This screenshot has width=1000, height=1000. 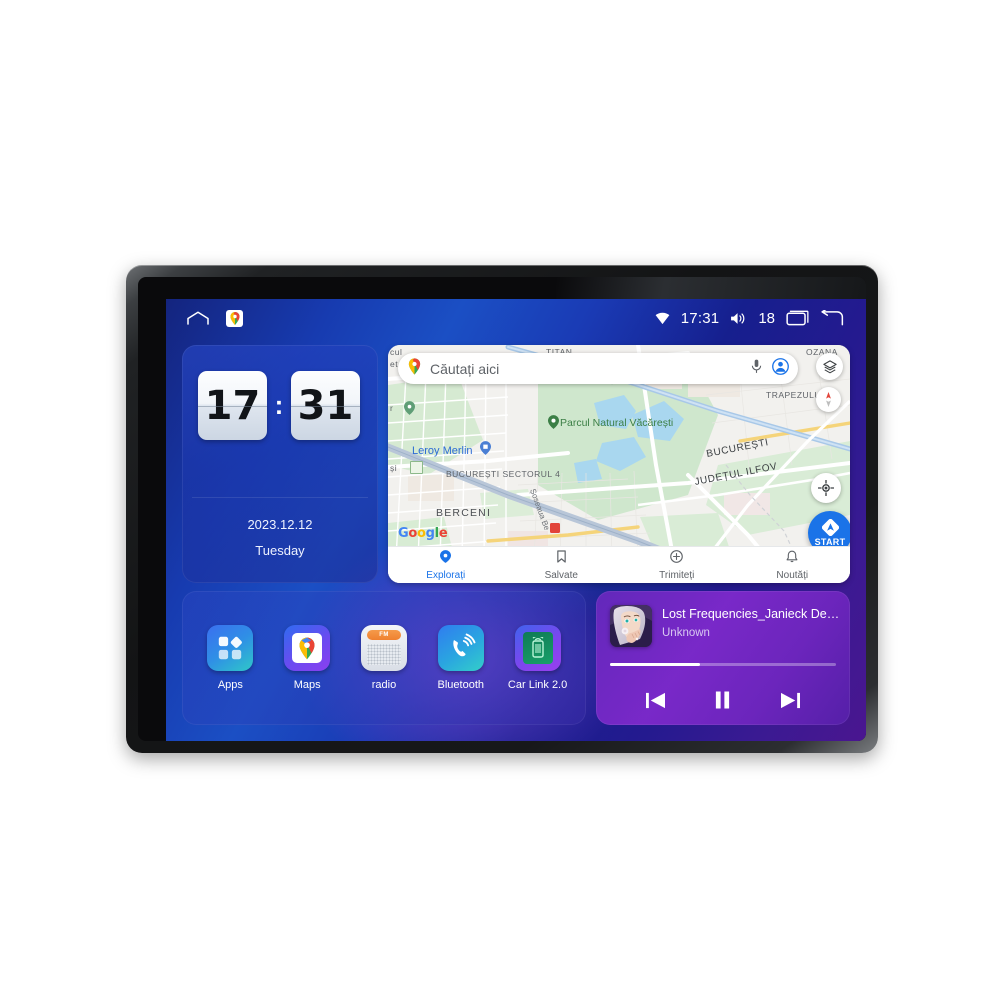 I want to click on fm-radio-icon: FM, so click(x=383, y=648).